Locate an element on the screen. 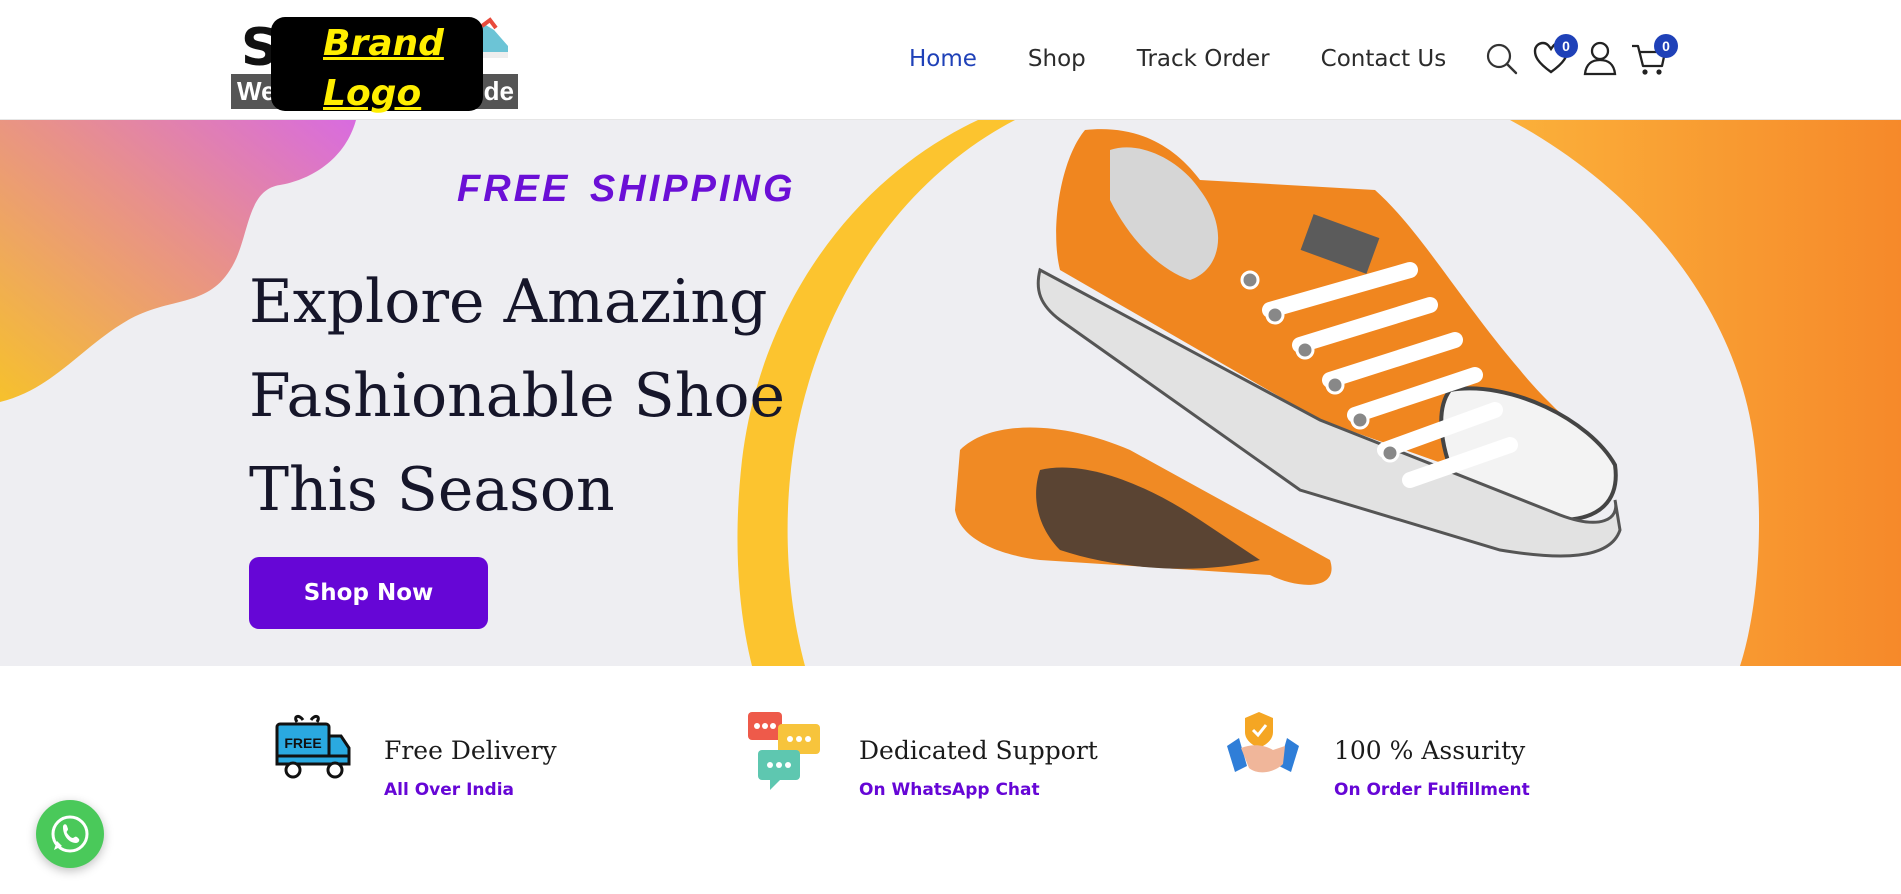  wishlist-button: 0 is located at coordinates (1554, 56).